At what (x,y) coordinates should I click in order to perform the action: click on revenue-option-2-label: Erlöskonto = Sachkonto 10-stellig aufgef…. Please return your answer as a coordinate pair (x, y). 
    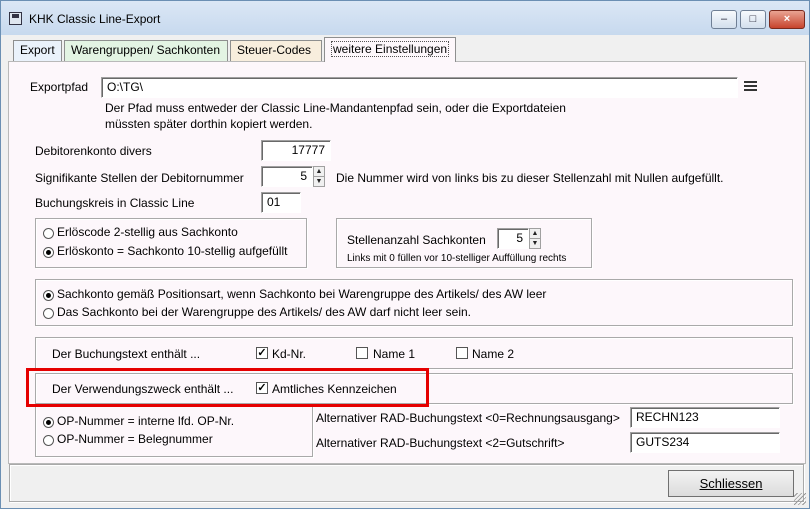
    Looking at the image, I should click on (172, 251).